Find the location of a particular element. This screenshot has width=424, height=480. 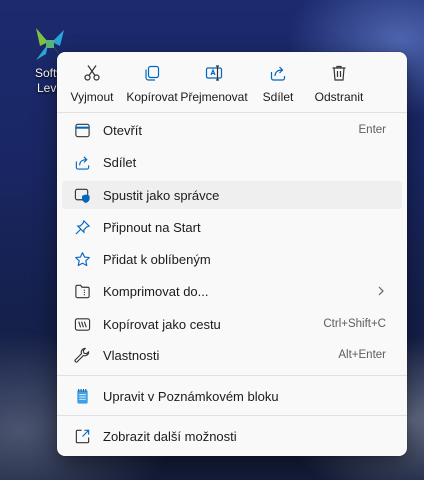

cut-label: Vyjmout is located at coordinates (92, 97).